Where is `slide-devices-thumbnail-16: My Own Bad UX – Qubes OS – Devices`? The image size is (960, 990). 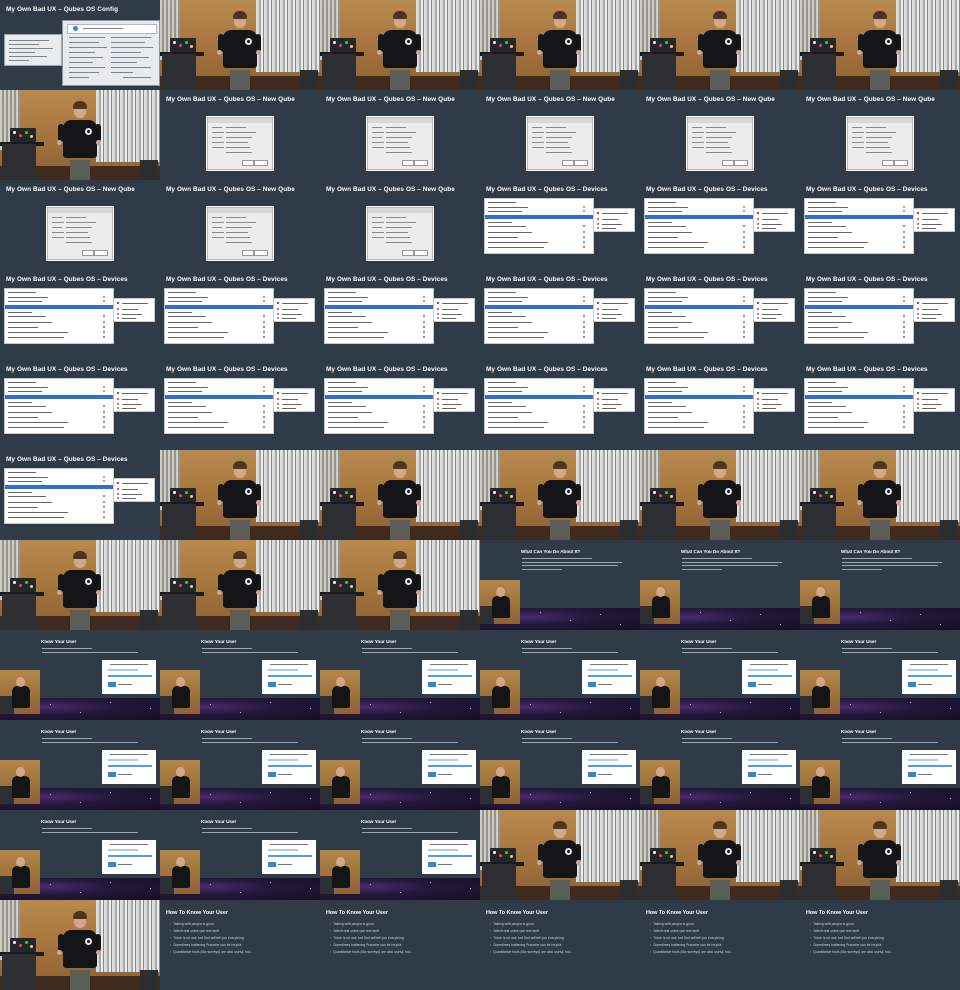 slide-devices-thumbnail-16: My Own Bad UX – Qubes OS – Devices is located at coordinates (560, 225).